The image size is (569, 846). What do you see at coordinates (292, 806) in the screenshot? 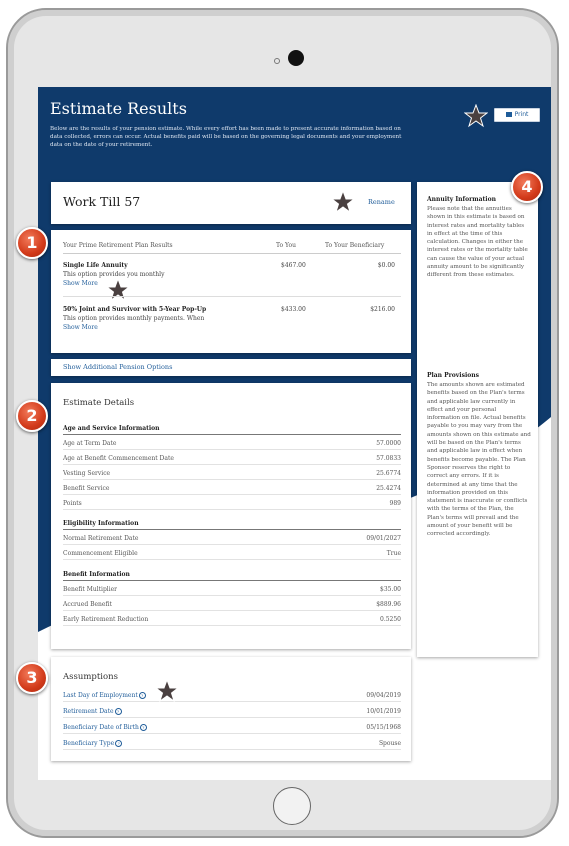
I see `home-button` at bounding box center [292, 806].